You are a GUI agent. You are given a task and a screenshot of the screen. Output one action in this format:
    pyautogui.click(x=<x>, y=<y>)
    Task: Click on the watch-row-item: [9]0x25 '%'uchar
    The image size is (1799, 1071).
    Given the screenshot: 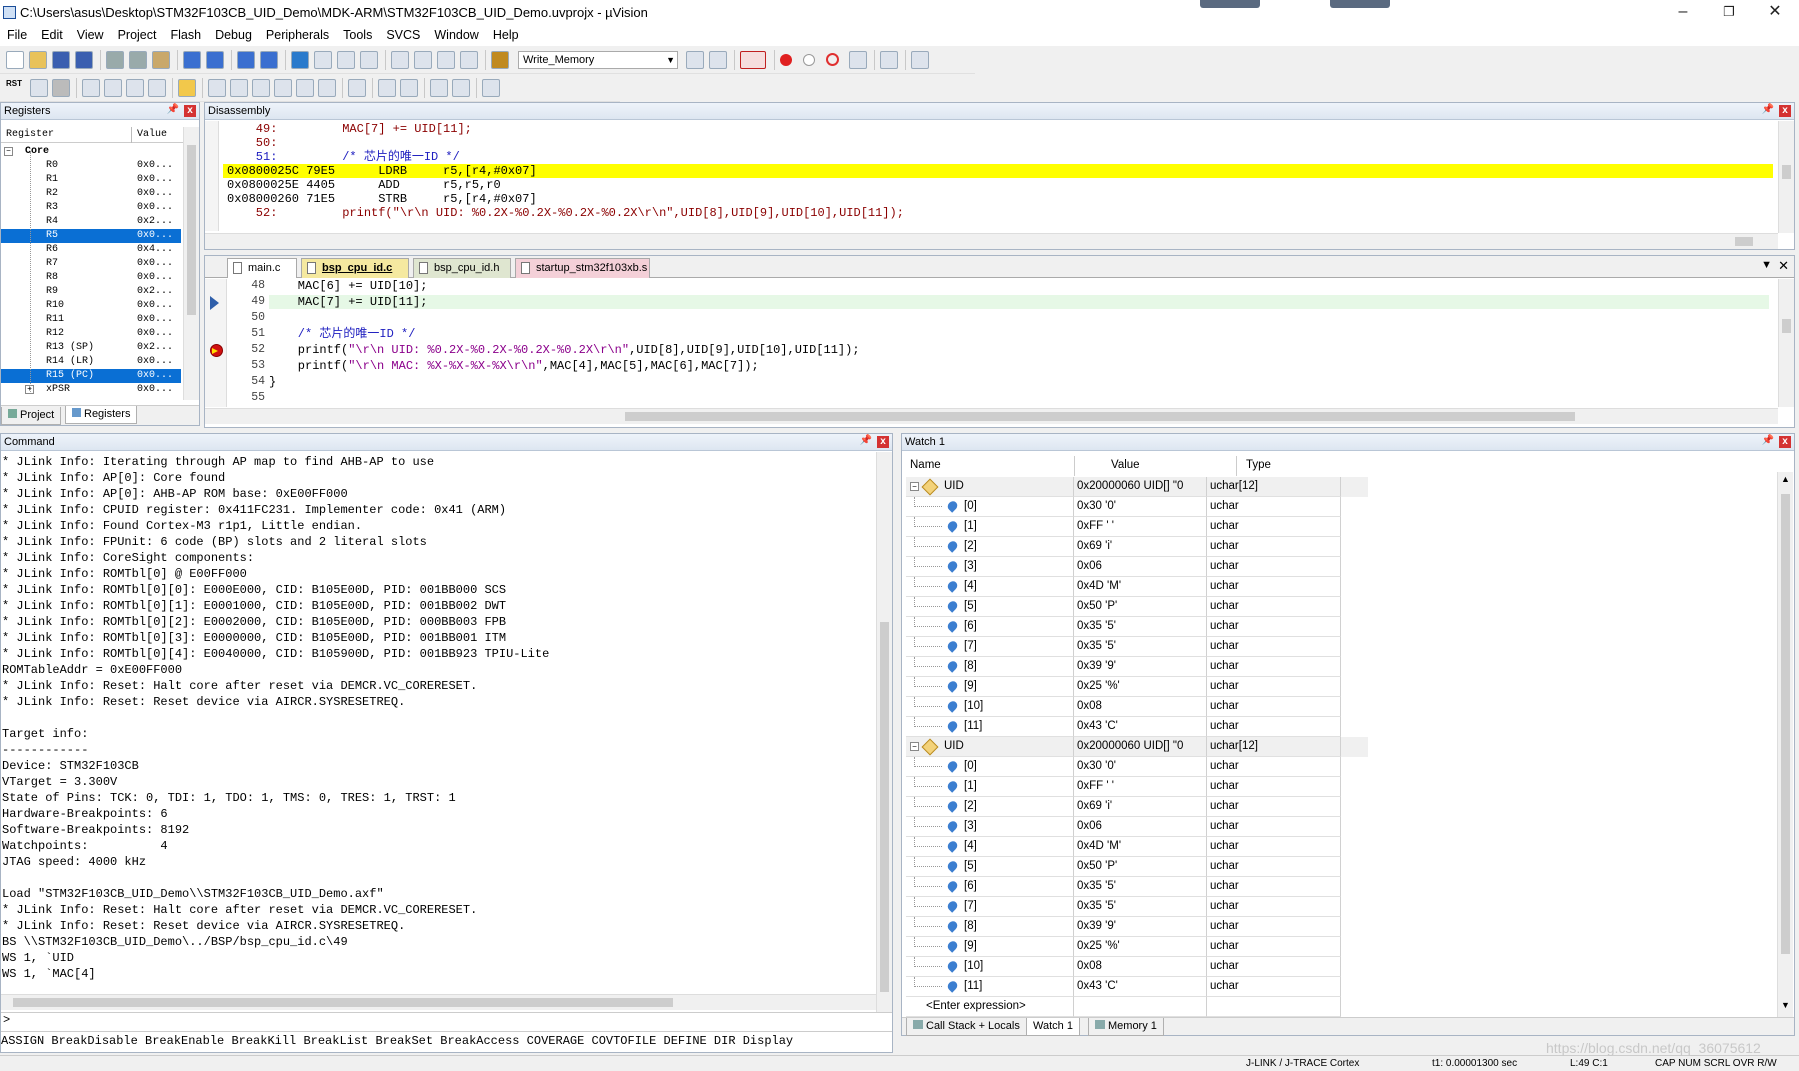 What is the action you would take?
    pyautogui.click(x=1137, y=687)
    